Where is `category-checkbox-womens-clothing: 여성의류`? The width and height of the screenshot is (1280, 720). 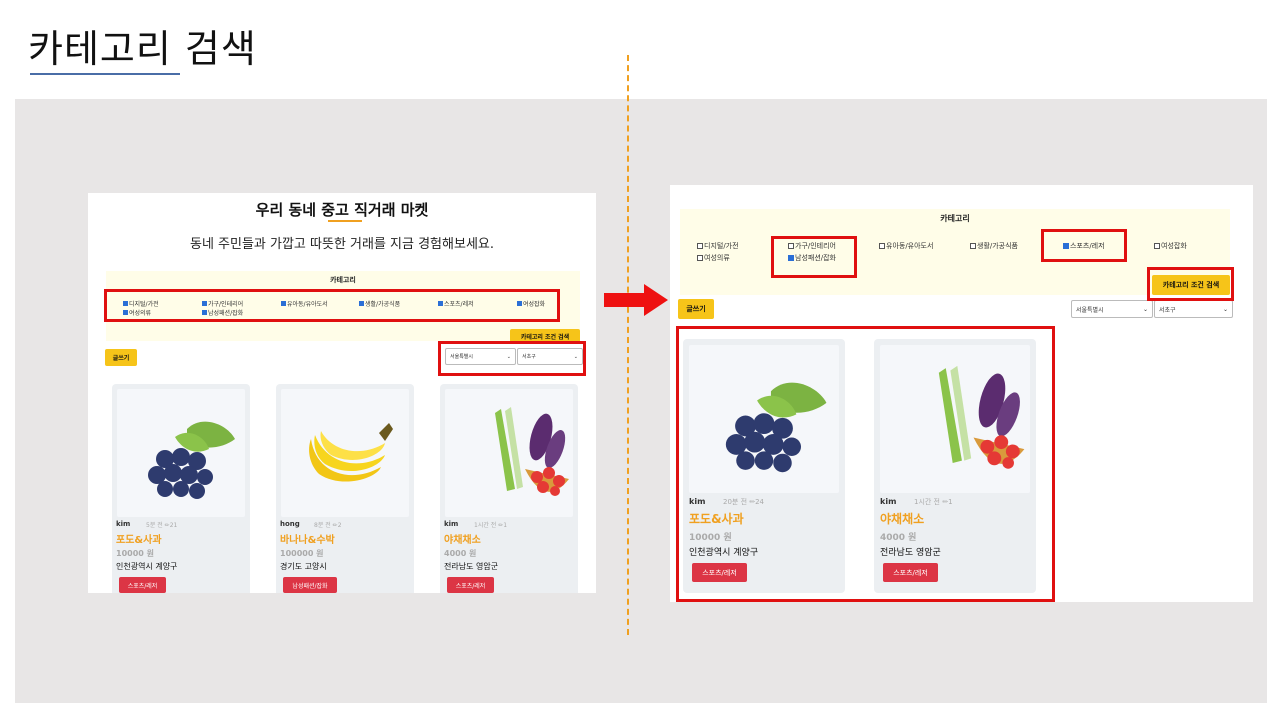
category-checkbox-womens-clothing: 여성의류 is located at coordinates (713, 258).